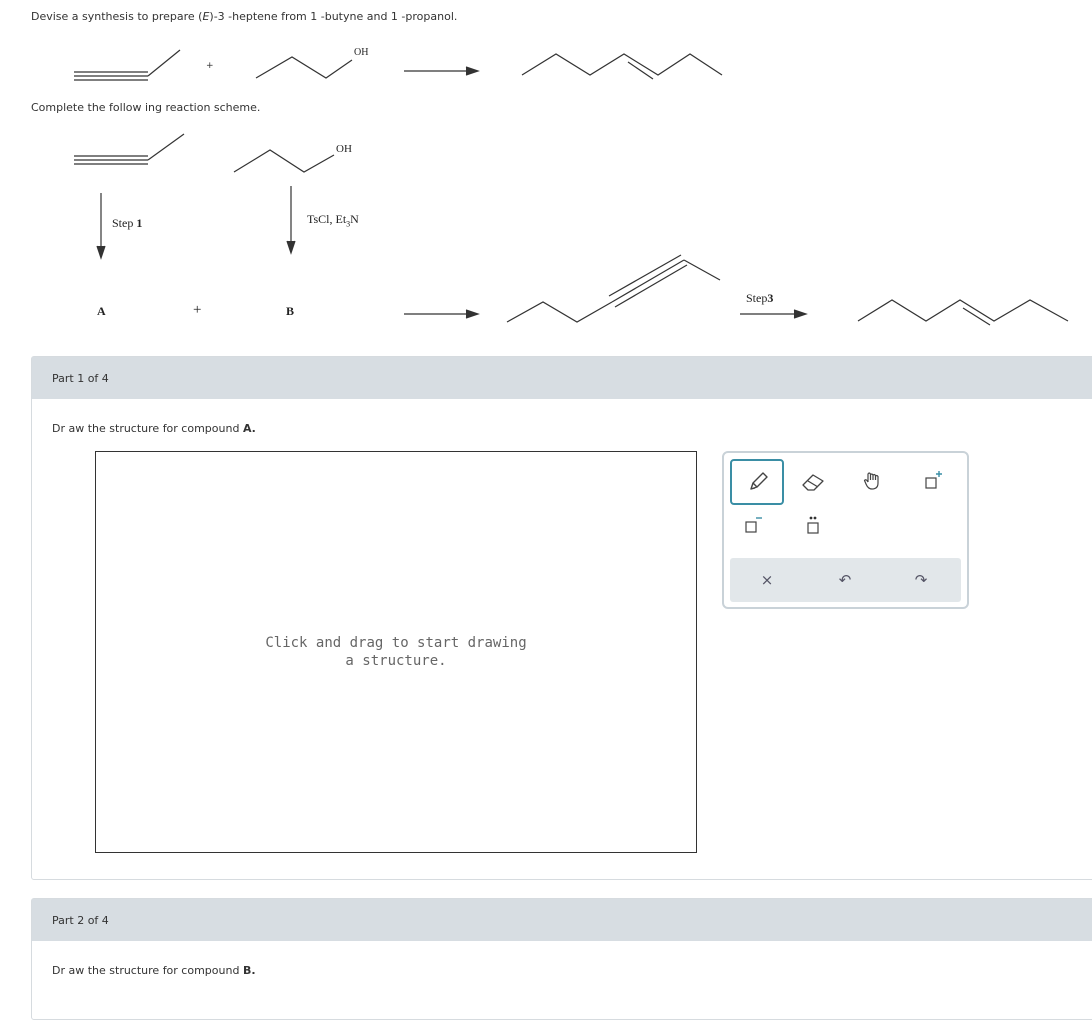  What do you see at coordinates (442, 314) in the screenshot?
I see `coupling-arrow` at bounding box center [442, 314].